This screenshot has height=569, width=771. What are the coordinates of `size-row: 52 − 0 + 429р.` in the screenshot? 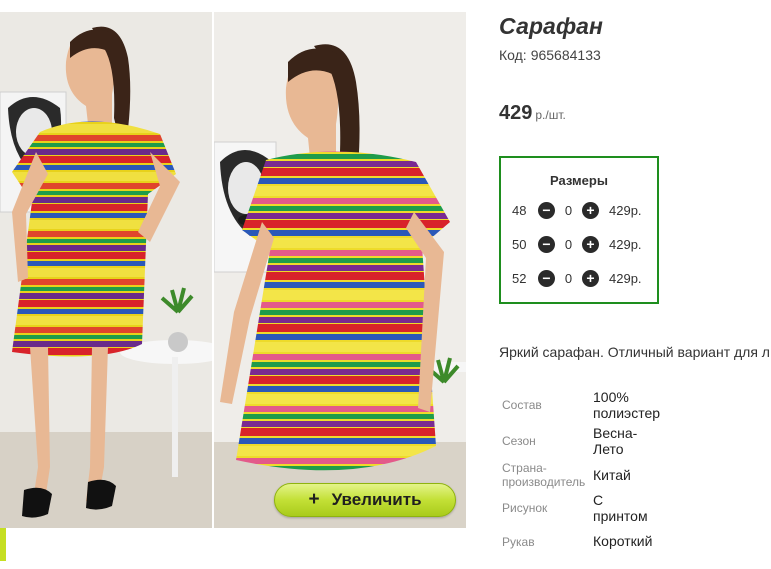 It's located at (577, 278).